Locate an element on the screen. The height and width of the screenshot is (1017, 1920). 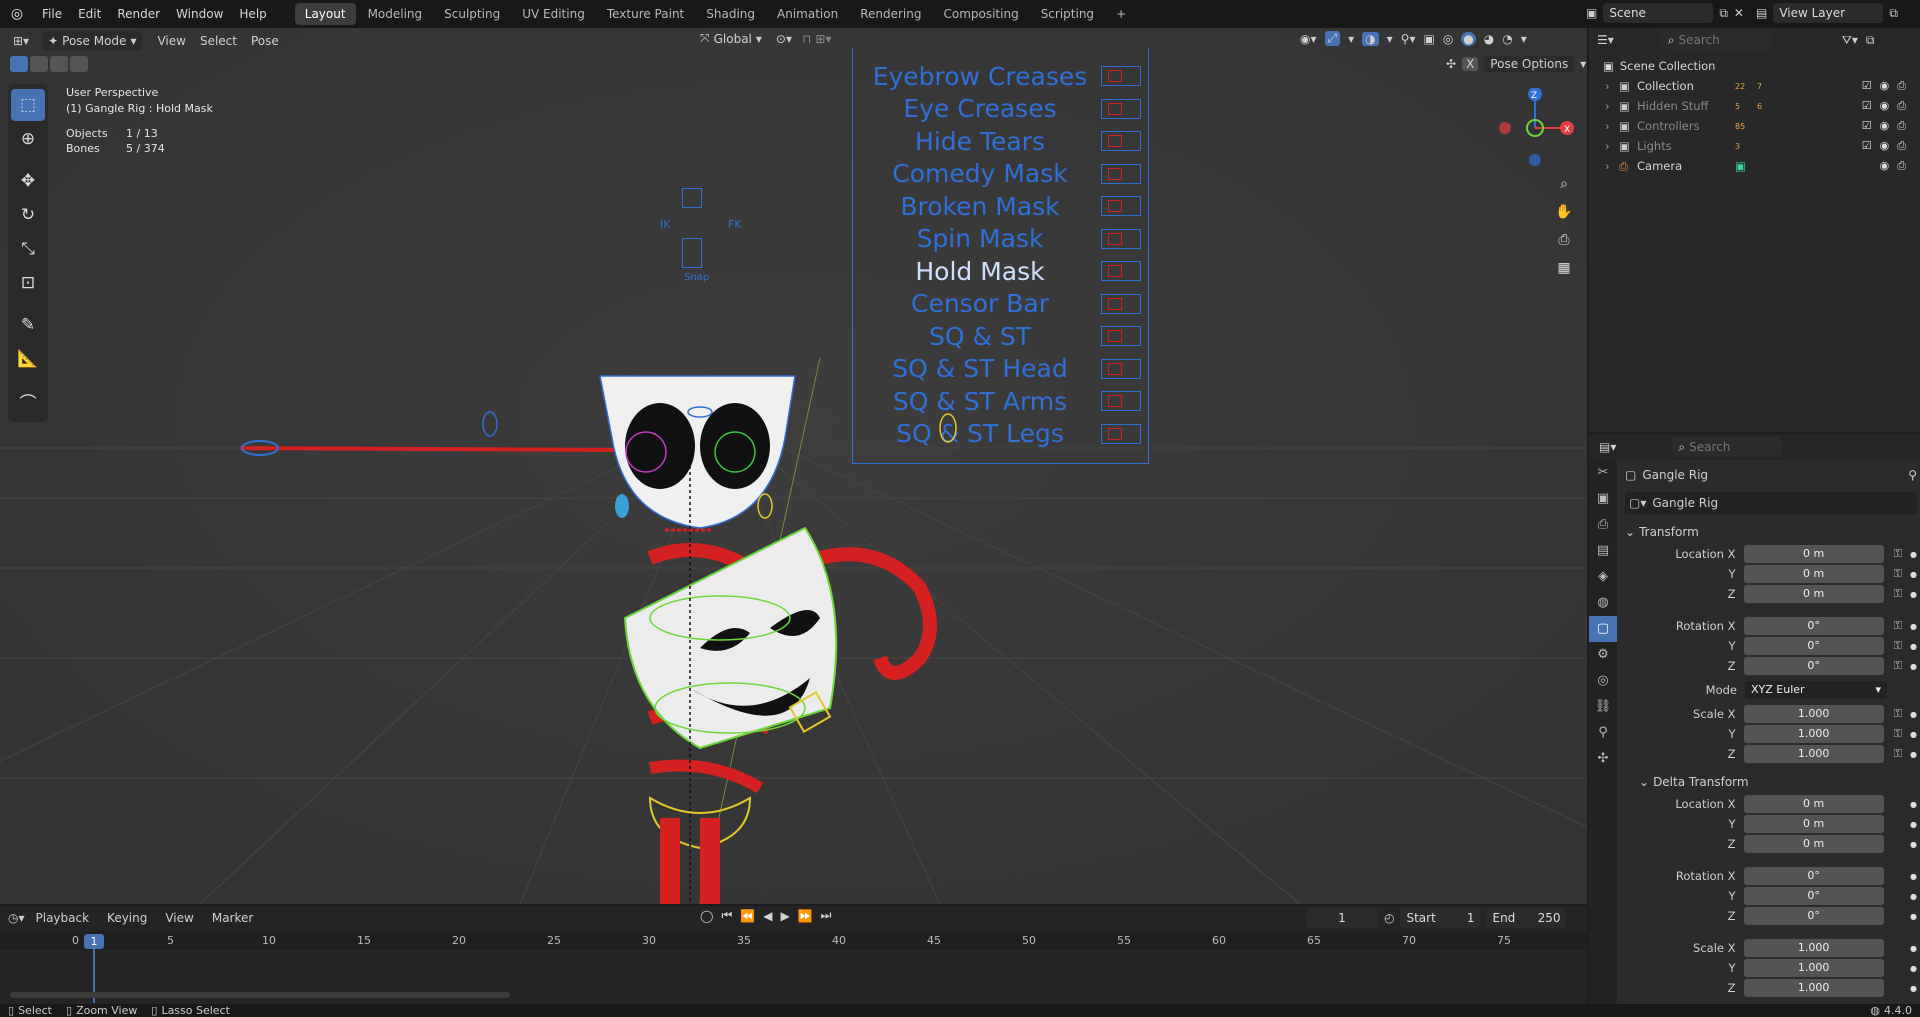
expand-chevron-icon: › is located at coordinates (1612, 146).